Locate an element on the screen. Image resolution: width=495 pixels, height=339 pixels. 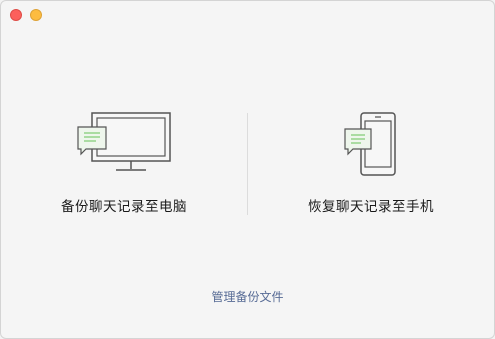
backup-to-computer-label: 备份聊天记录至电脑 is located at coordinates (124, 207).